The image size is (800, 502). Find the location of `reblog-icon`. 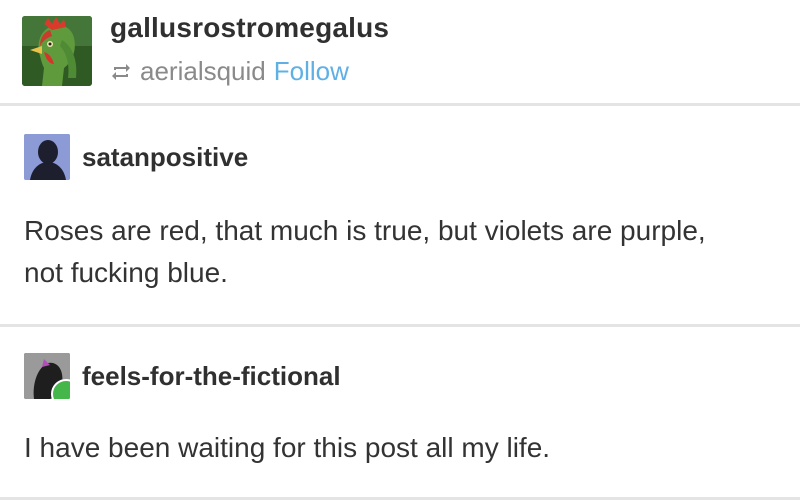

reblog-icon is located at coordinates (121, 71).